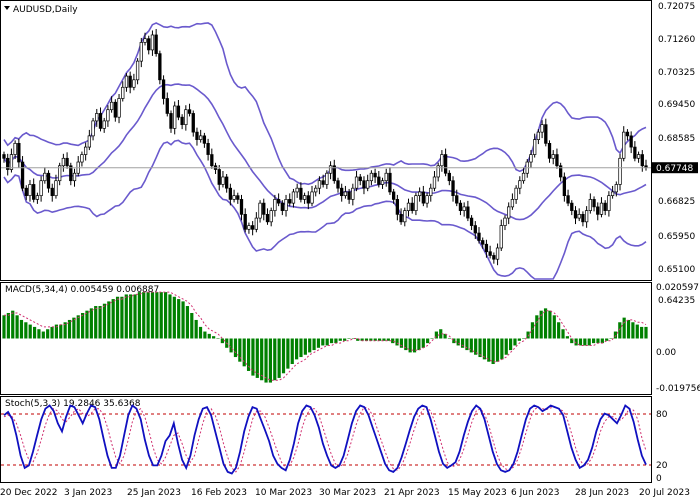 This screenshot has width=700, height=500. What do you see at coordinates (676, 270) in the screenshot?
I see `price-tick: 0.65100` at bounding box center [676, 270].